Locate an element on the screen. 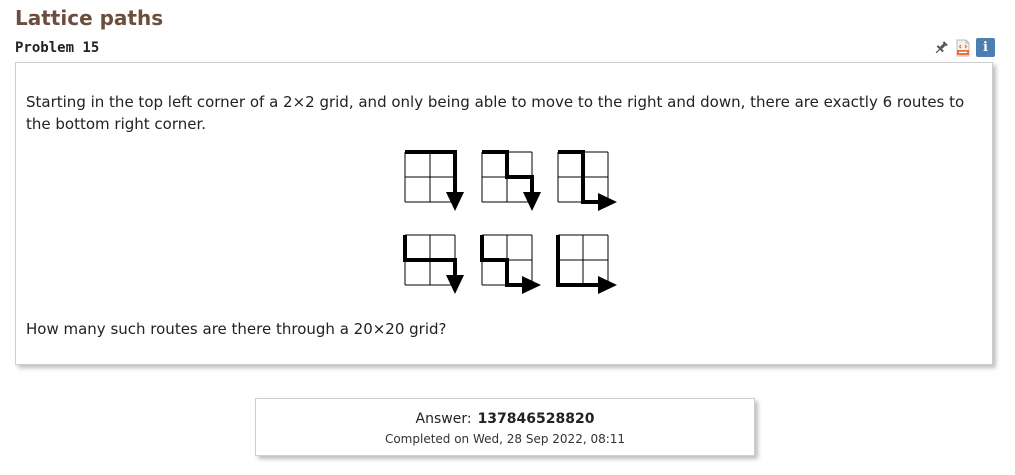  answer-label: Answer: is located at coordinates (443, 419).